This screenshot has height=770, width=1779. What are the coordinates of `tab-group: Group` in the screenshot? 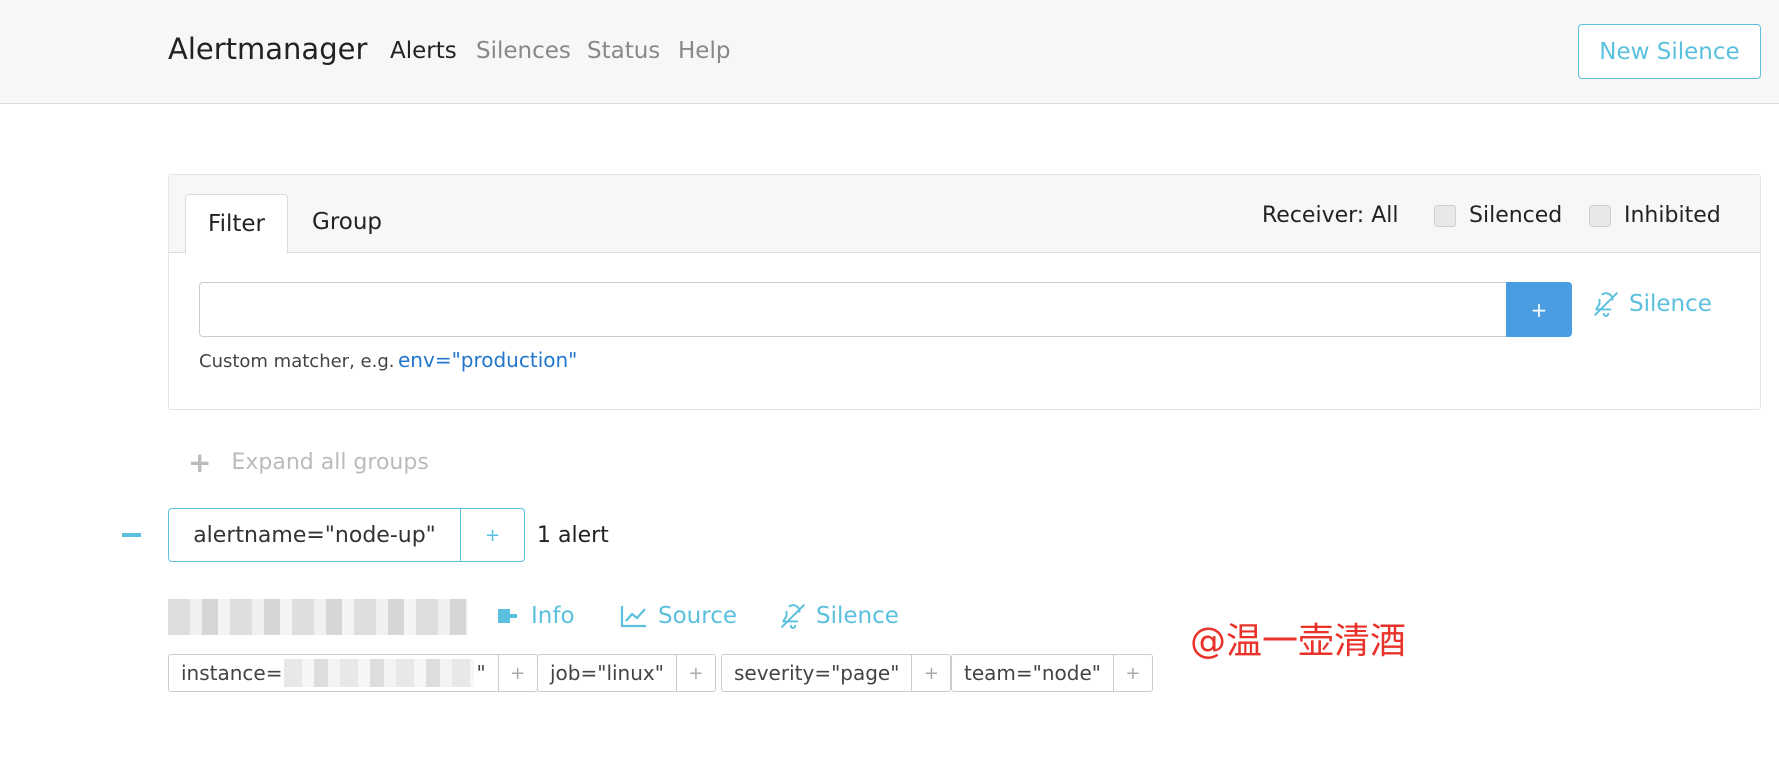 It's located at (347, 222).